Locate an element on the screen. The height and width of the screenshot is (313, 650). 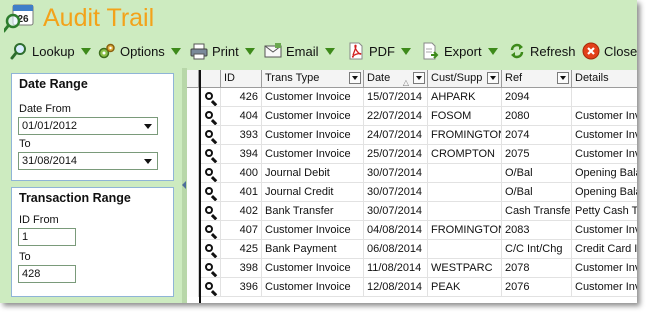
cell-cust: AHPARK is located at coordinates (465, 97).